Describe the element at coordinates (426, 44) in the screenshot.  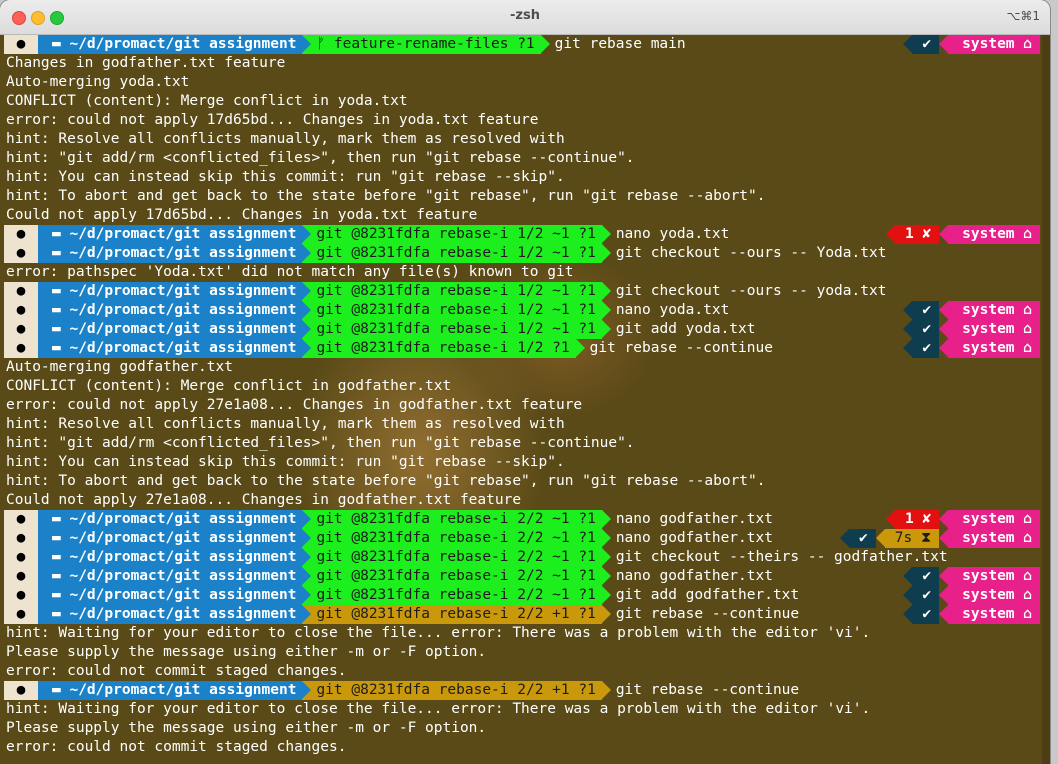
I see `git-status-segment: ᚠ feature-rename-files ?1` at that location.